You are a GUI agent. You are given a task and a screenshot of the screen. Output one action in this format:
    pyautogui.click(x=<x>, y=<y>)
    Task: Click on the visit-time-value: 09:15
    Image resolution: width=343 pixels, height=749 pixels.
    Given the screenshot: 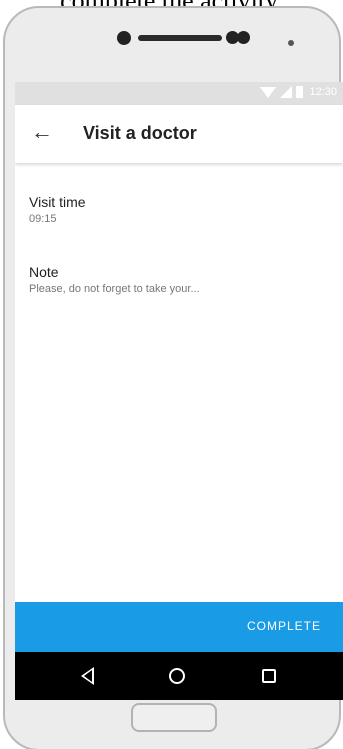 What is the action you would take?
    pyautogui.click(x=43, y=219)
    